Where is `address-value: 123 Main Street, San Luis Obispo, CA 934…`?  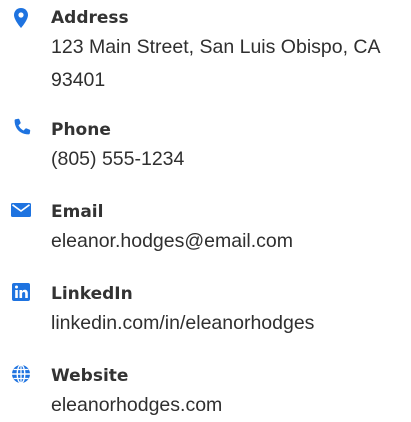
address-value: 123 Main Street, San Luis Obispo, CA 934… is located at coordinates (215, 63).